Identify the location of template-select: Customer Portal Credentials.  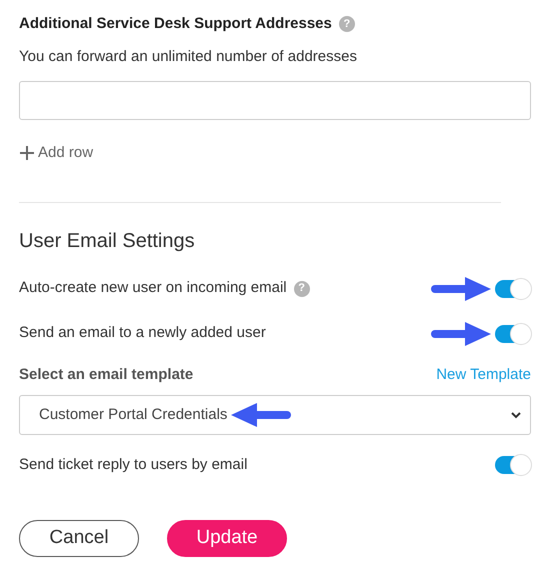
(275, 415).